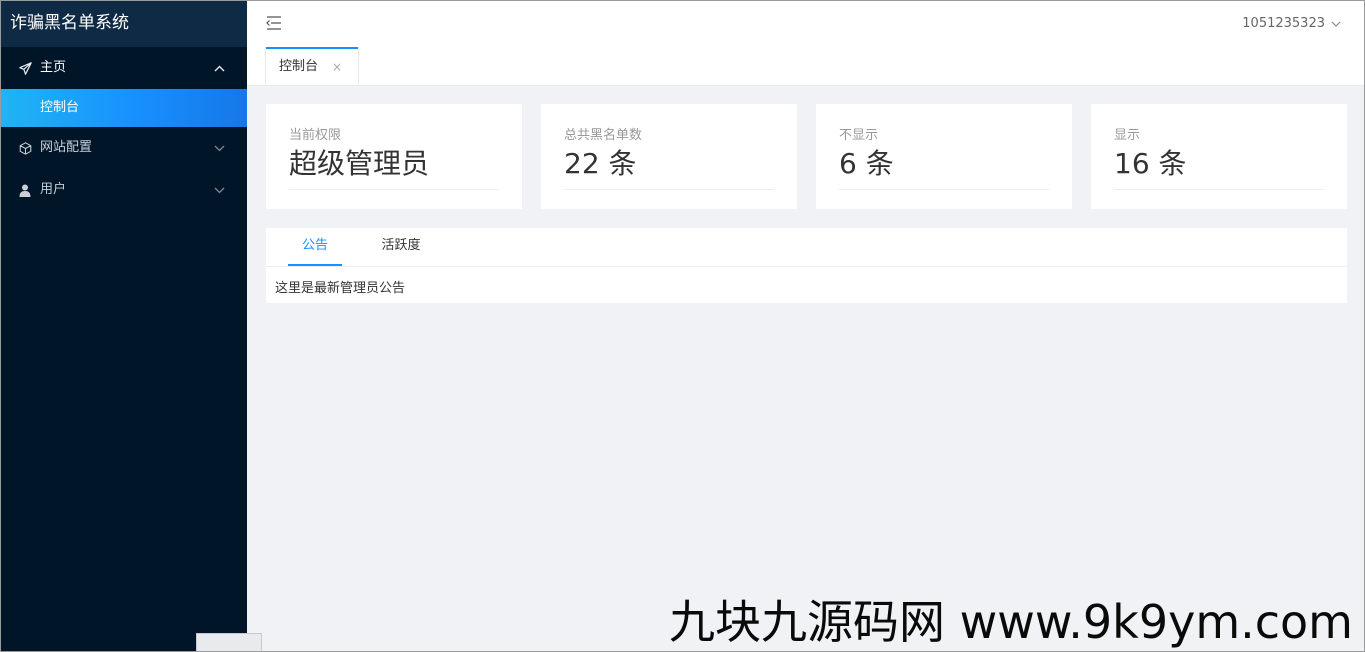  What do you see at coordinates (337, 67) in the screenshot?
I see `close-icon: ×` at bounding box center [337, 67].